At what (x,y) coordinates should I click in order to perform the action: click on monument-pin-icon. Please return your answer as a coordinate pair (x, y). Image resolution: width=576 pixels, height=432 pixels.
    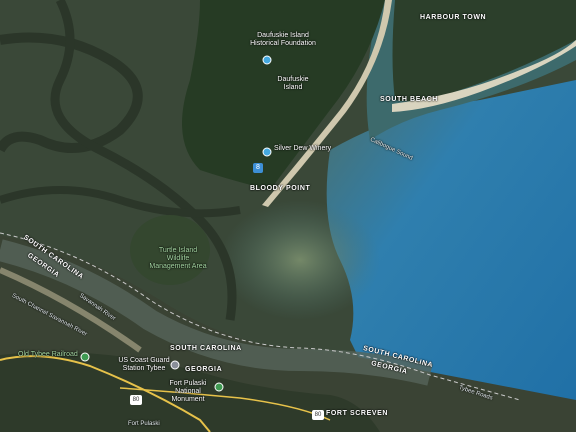
    Looking at the image, I should click on (219, 385).